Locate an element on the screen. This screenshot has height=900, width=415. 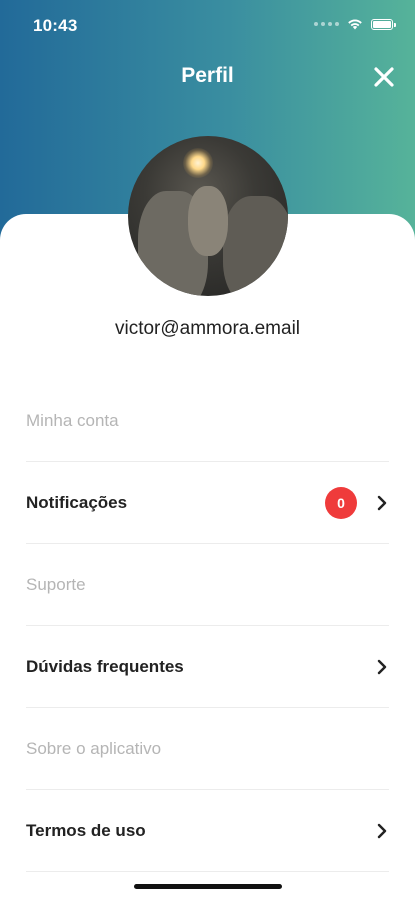
section-title-sobre-o-aplicativo: Sobre o aplicativo is located at coordinates (207, 749).